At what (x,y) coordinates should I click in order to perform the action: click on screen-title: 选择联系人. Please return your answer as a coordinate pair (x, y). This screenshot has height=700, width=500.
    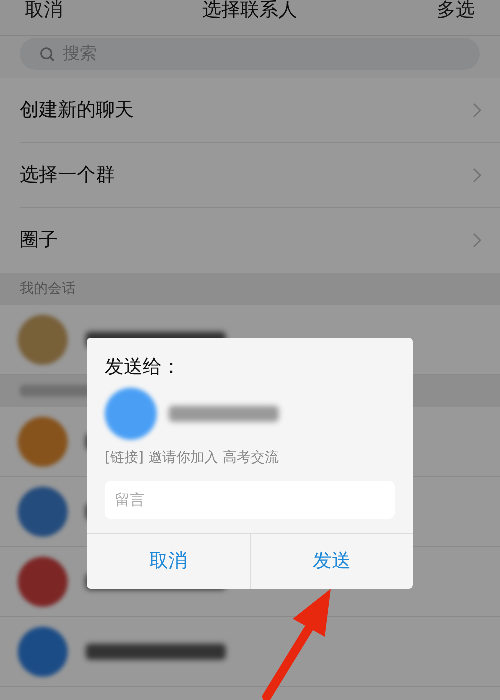
    Looking at the image, I should click on (250, 10).